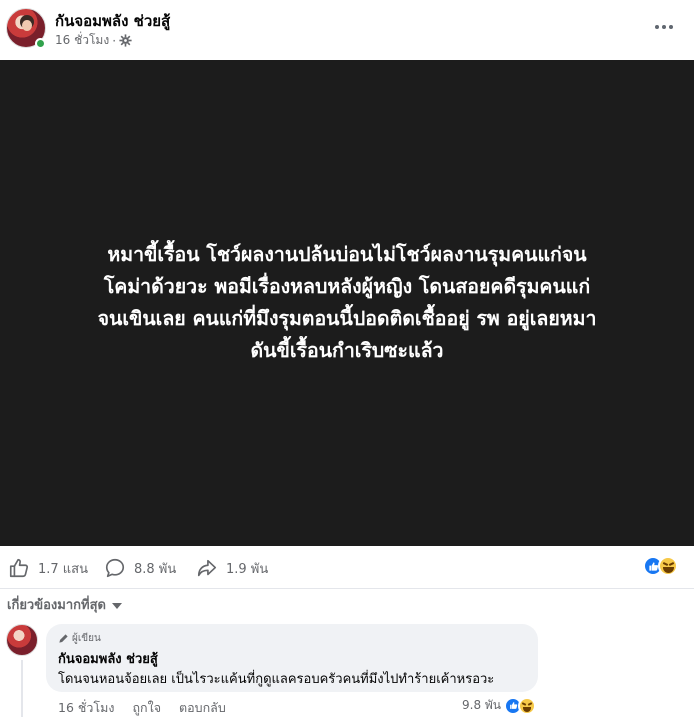 The width and height of the screenshot is (694, 717). Describe the element at coordinates (116, 605) in the screenshot. I see `chevron-down-icon` at that location.